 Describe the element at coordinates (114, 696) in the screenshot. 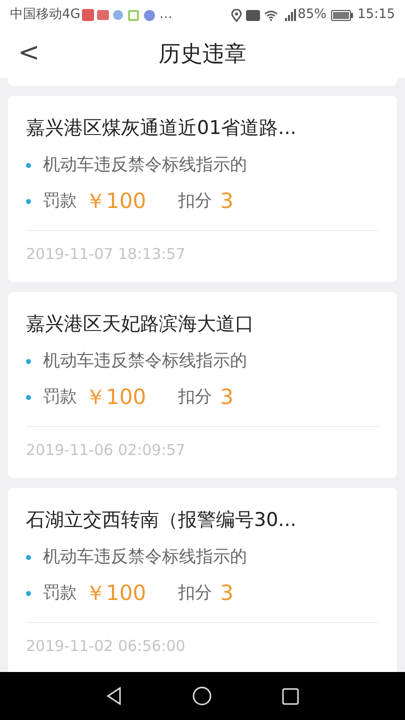

I see `back-icon` at that location.